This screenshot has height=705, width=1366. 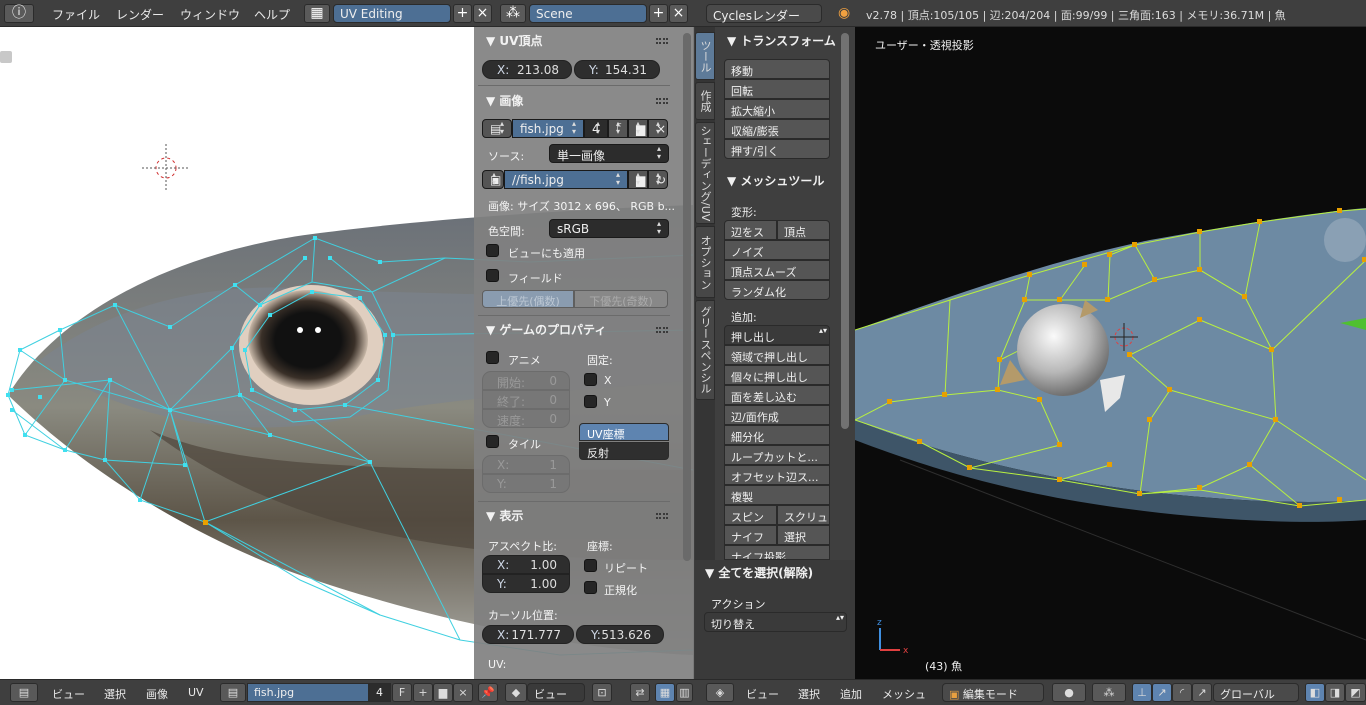 What do you see at coordinates (492, 441) in the screenshot?
I see `tile-checkbox` at bounding box center [492, 441].